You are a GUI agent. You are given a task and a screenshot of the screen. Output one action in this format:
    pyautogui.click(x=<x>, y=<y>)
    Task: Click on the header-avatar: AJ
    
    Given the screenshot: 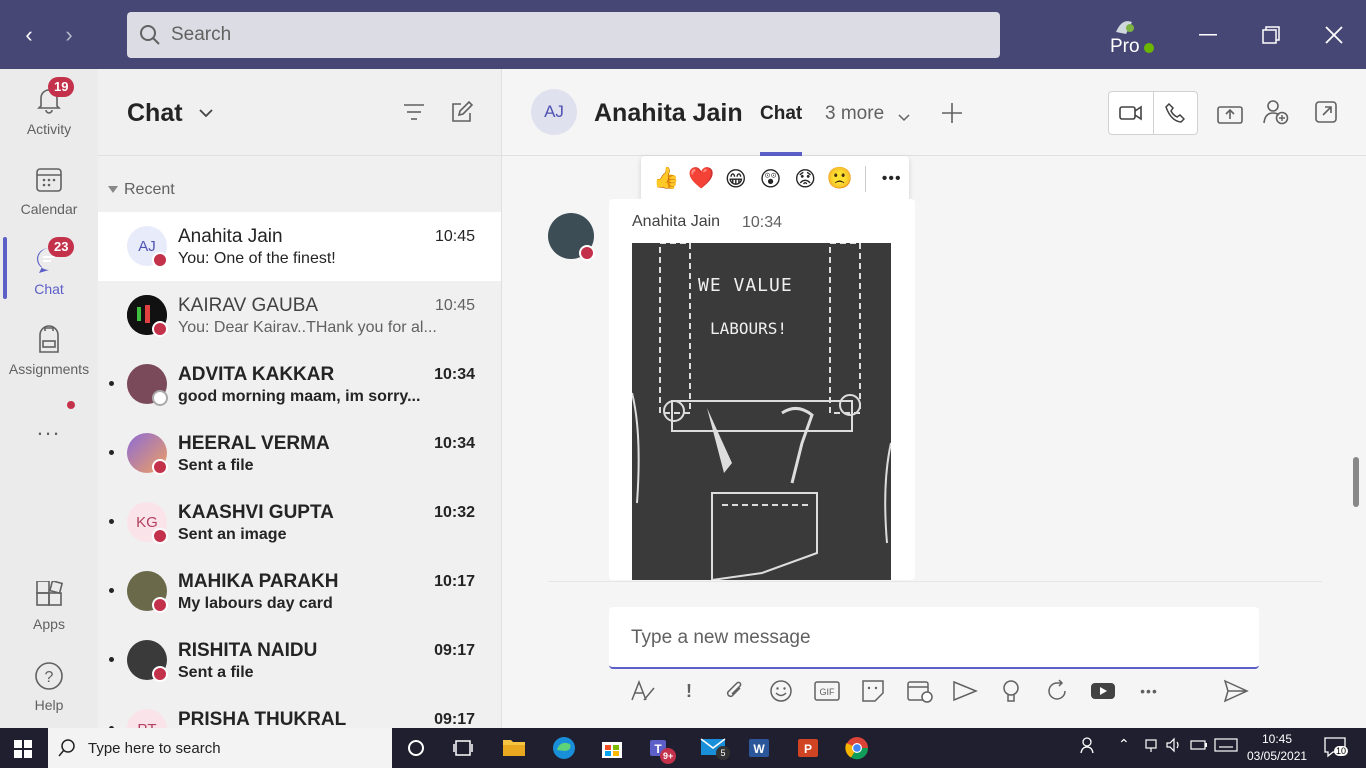 What is the action you would take?
    pyautogui.click(x=554, y=112)
    